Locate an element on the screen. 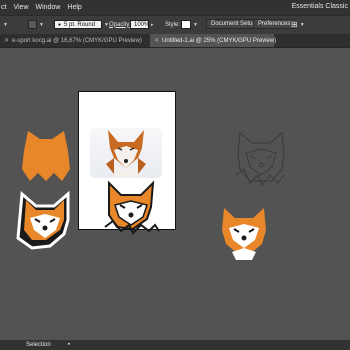 The image size is (350, 350). fox-vector-artboard is located at coordinates (131, 207).